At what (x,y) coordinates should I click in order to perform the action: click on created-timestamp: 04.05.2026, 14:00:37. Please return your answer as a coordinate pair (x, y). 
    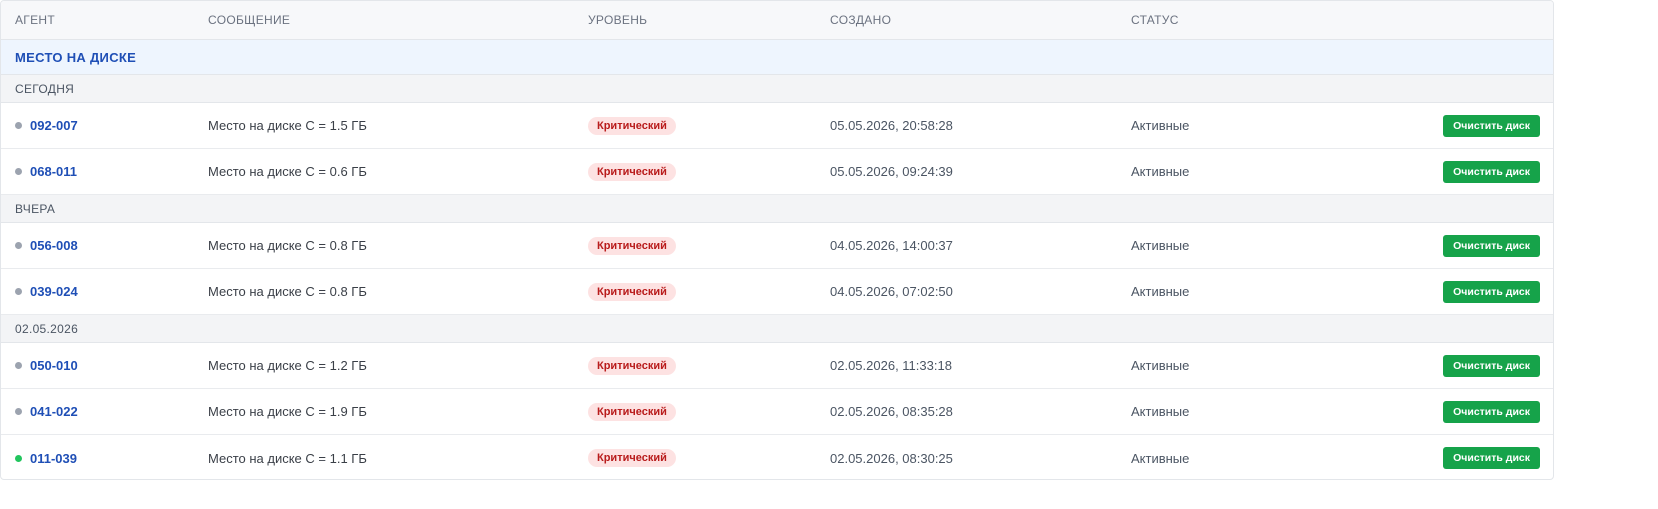
    Looking at the image, I should click on (891, 245).